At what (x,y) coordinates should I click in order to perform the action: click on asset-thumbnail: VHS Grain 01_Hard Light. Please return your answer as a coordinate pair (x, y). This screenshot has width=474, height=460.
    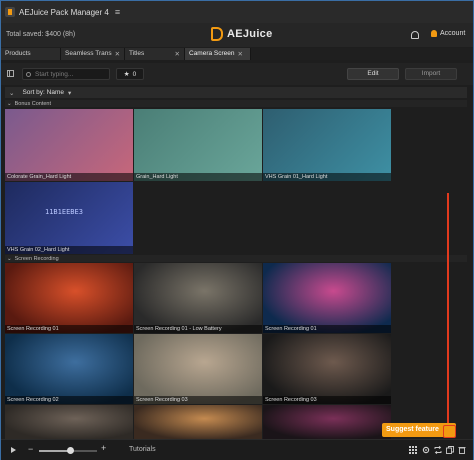
    Looking at the image, I should click on (327, 145).